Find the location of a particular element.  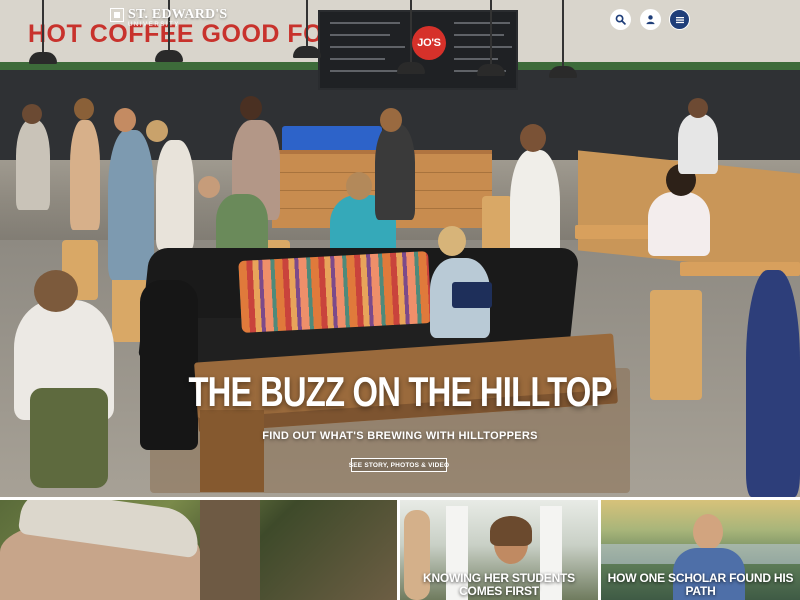

feature-tile-teacher: KNOWING HER STUDENTS COMES FIRST is located at coordinates (499, 550).